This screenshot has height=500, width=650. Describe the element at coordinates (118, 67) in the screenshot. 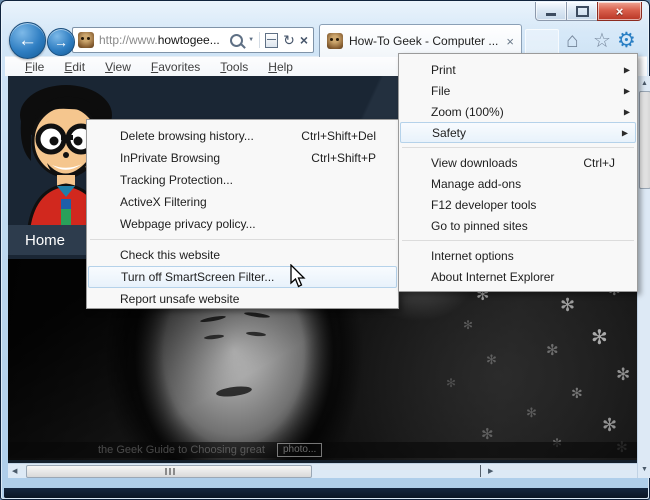

I see `menubar-view: View` at that location.